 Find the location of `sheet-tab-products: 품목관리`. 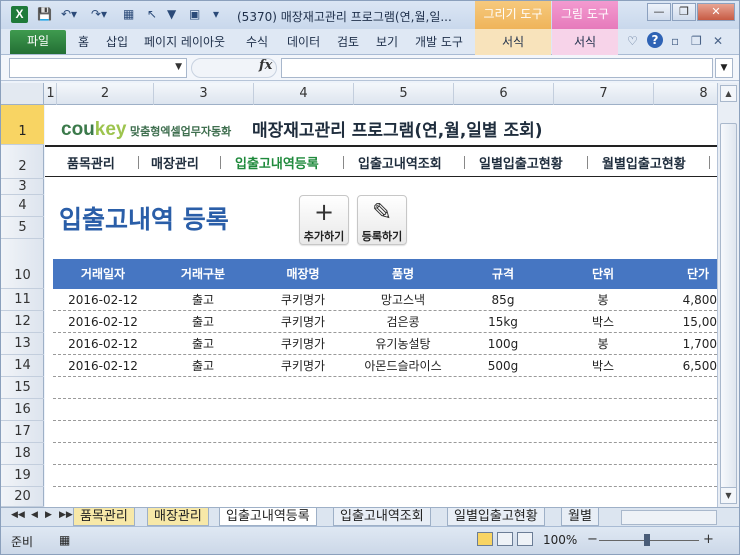

sheet-tab-products: 품목관리 is located at coordinates (104, 517).